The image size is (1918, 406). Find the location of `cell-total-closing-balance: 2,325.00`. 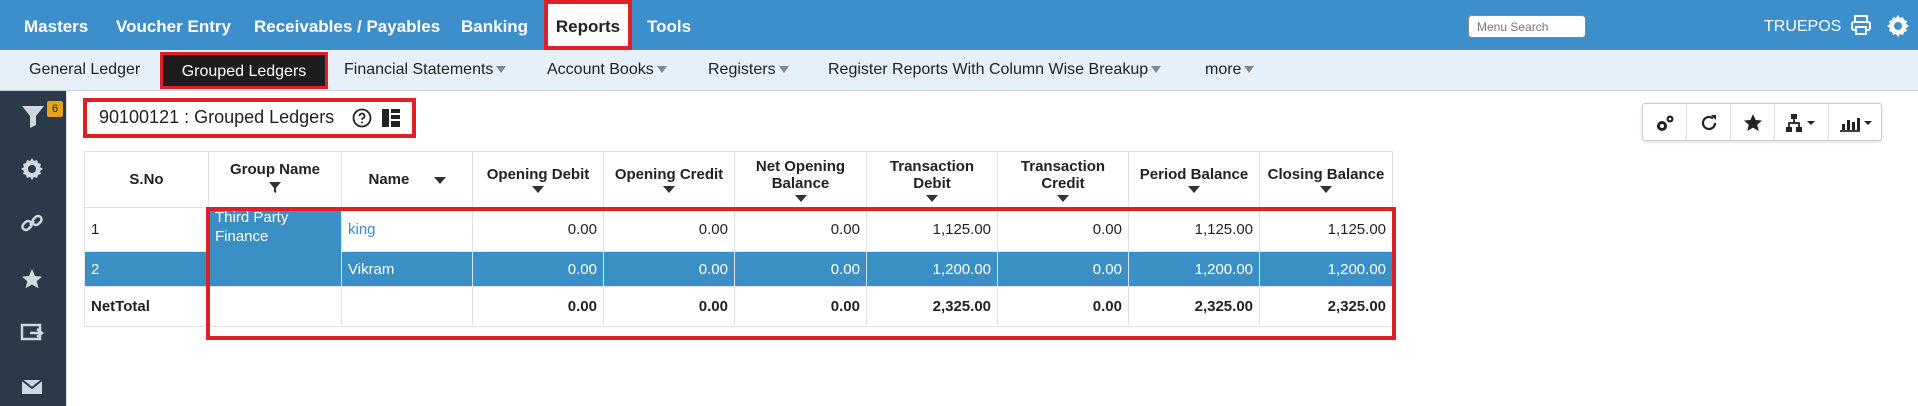

cell-total-closing-balance: 2,325.00 is located at coordinates (1326, 306).